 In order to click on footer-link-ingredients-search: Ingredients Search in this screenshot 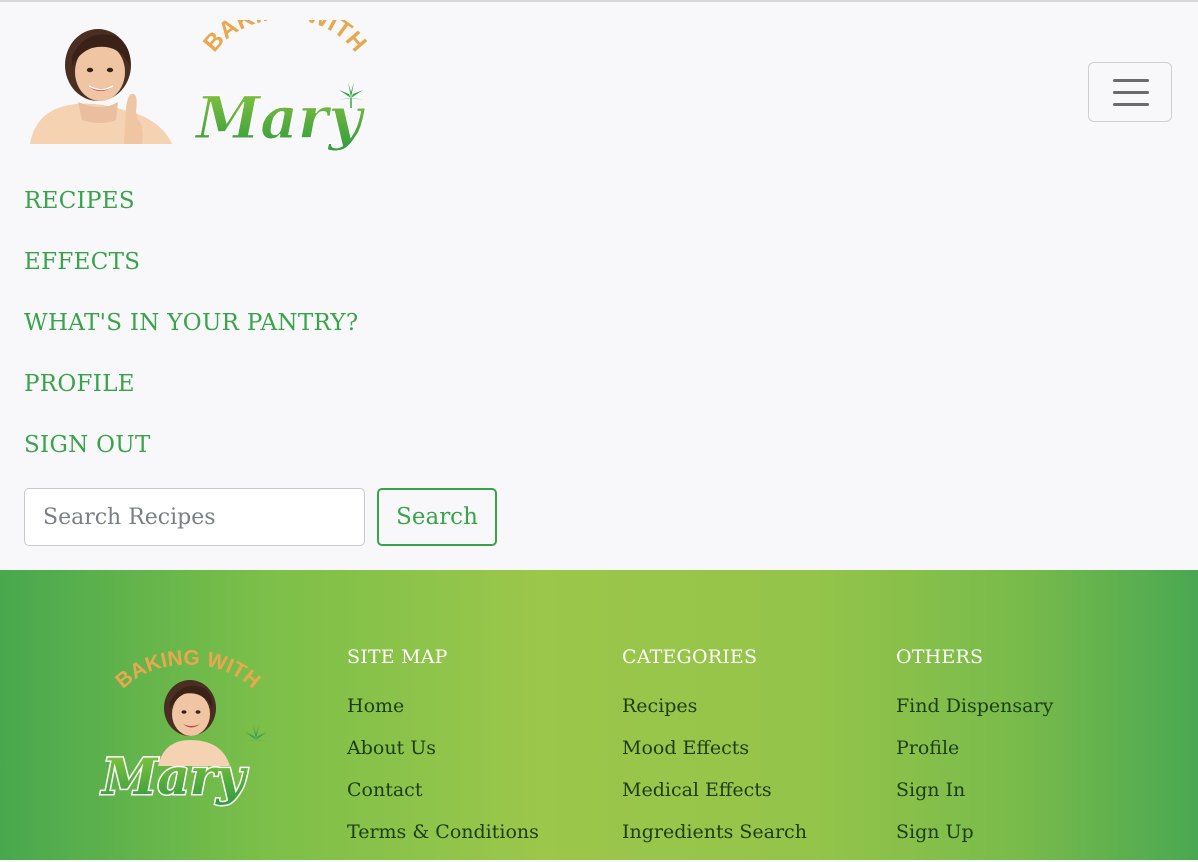, I will do `click(714, 832)`.